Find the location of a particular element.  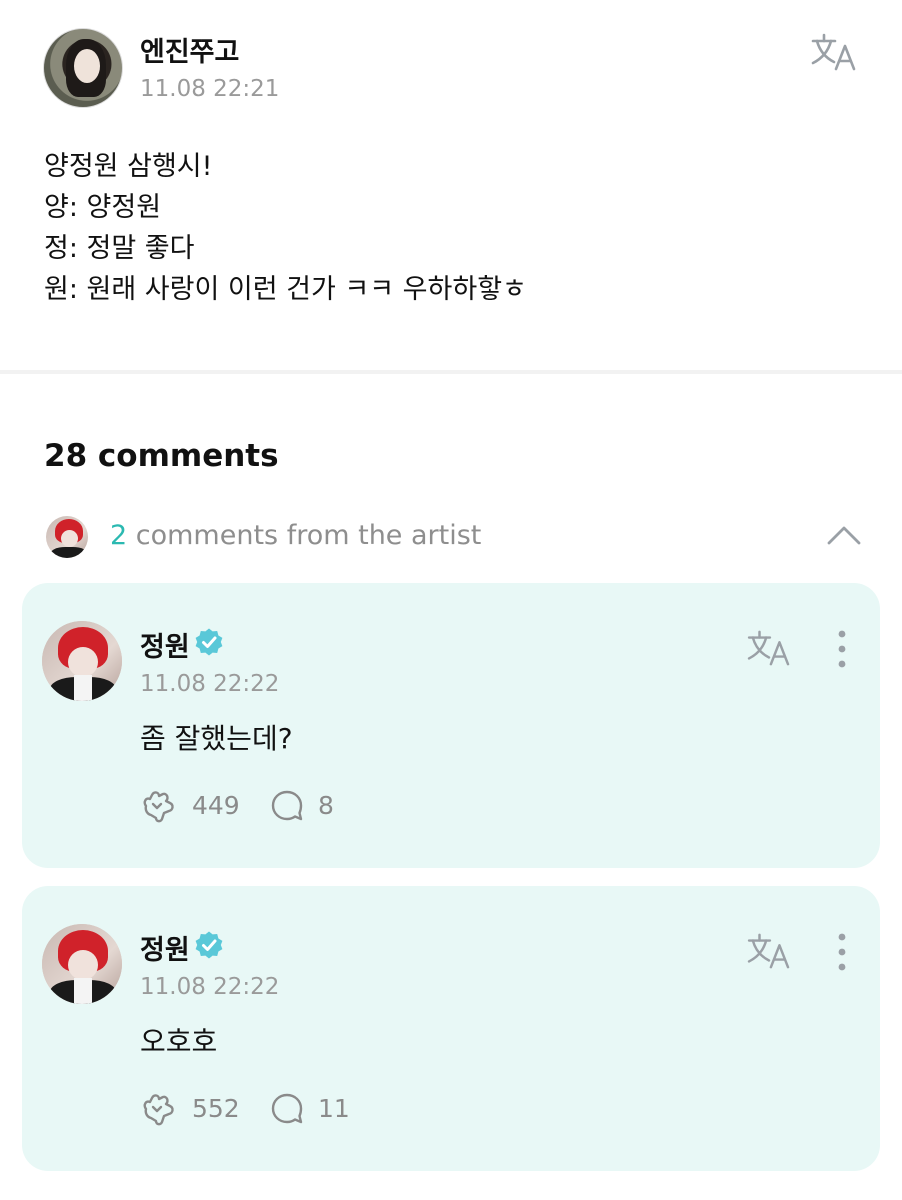

divider is located at coordinates (451, 372).